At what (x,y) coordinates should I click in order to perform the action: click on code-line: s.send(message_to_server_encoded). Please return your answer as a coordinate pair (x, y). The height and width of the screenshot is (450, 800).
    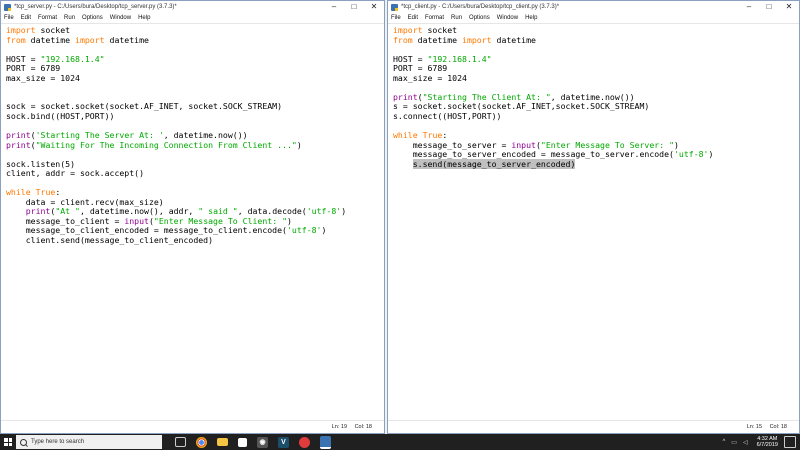
    Looking at the image, I should click on (596, 164).